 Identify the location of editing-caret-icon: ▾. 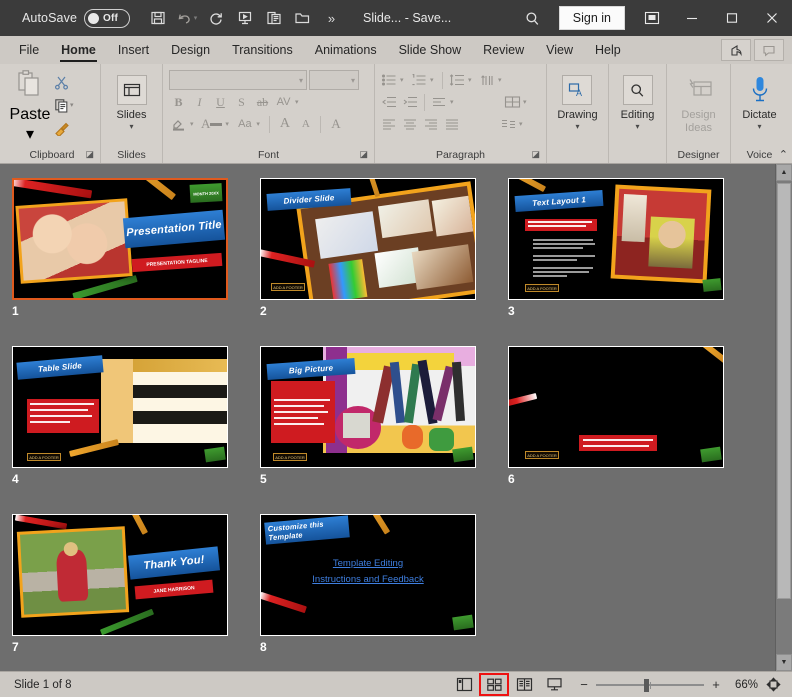
(637, 126).